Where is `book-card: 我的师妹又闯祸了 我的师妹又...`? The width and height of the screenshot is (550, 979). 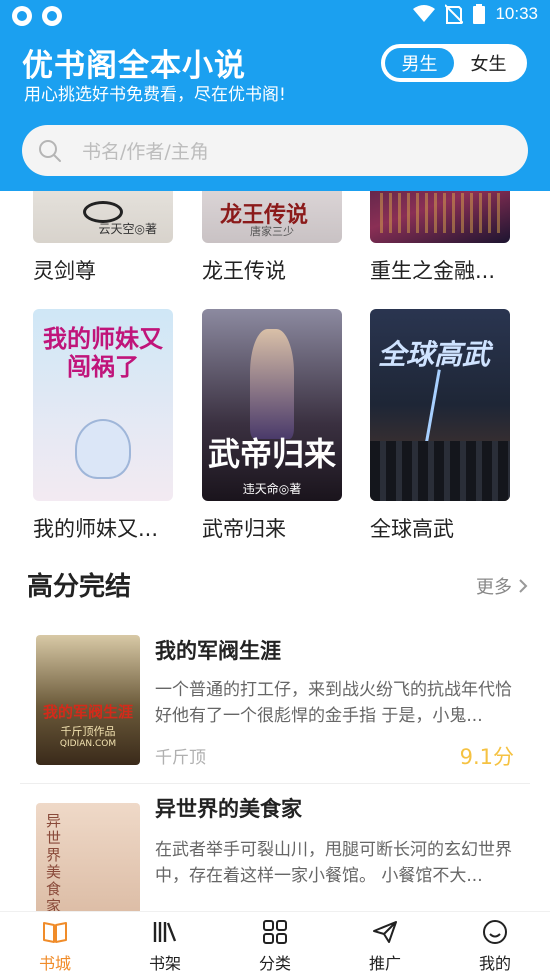
book-card: 我的师妹又闯祸了 我的师妹又... is located at coordinates (108, 426).